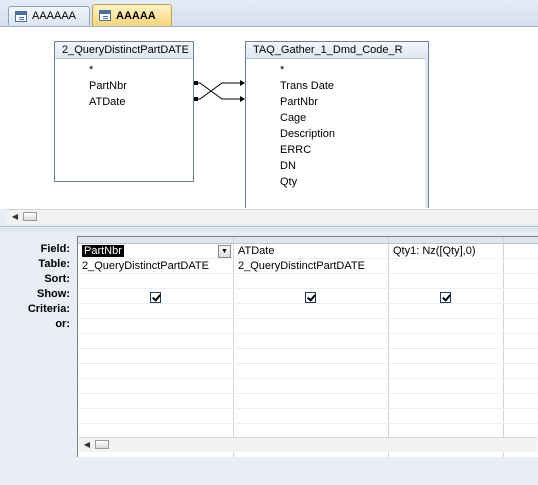 Image resolution: width=538 pixels, height=485 pixels. I want to click on tab-label: AAAAA, so click(136, 15).